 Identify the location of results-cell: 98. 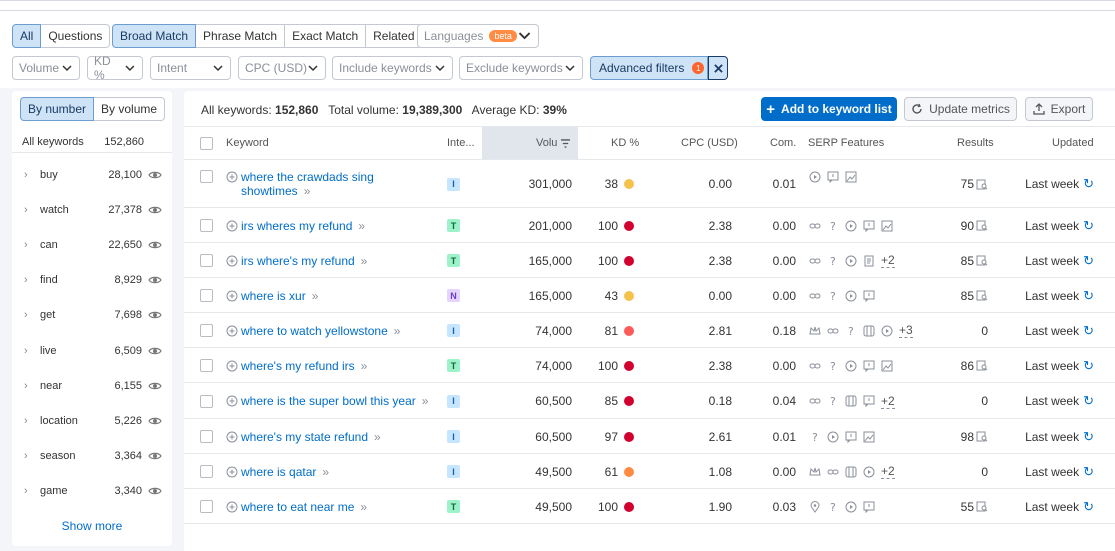
(956, 436).